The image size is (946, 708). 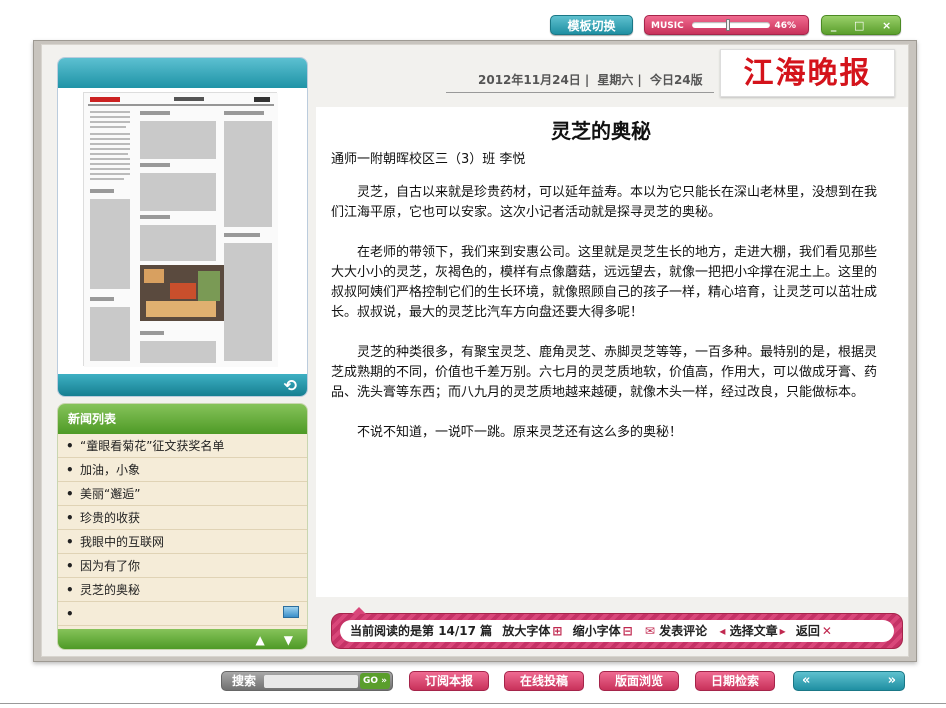 What do you see at coordinates (110, 470) in the screenshot?
I see `news-list-item-label: 加油，小象` at bounding box center [110, 470].